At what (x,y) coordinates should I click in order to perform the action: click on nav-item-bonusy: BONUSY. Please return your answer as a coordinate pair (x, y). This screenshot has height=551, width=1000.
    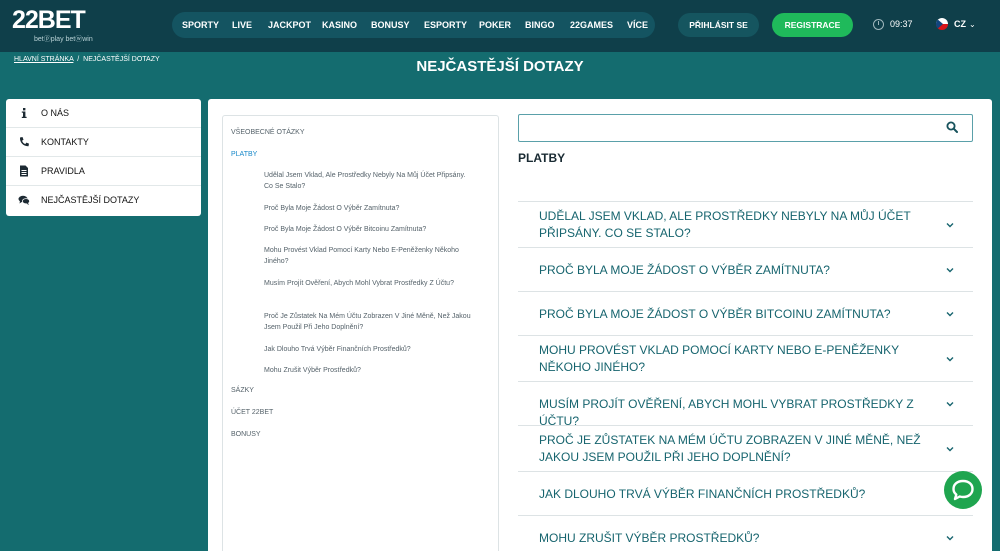
    Looking at the image, I should click on (390, 25).